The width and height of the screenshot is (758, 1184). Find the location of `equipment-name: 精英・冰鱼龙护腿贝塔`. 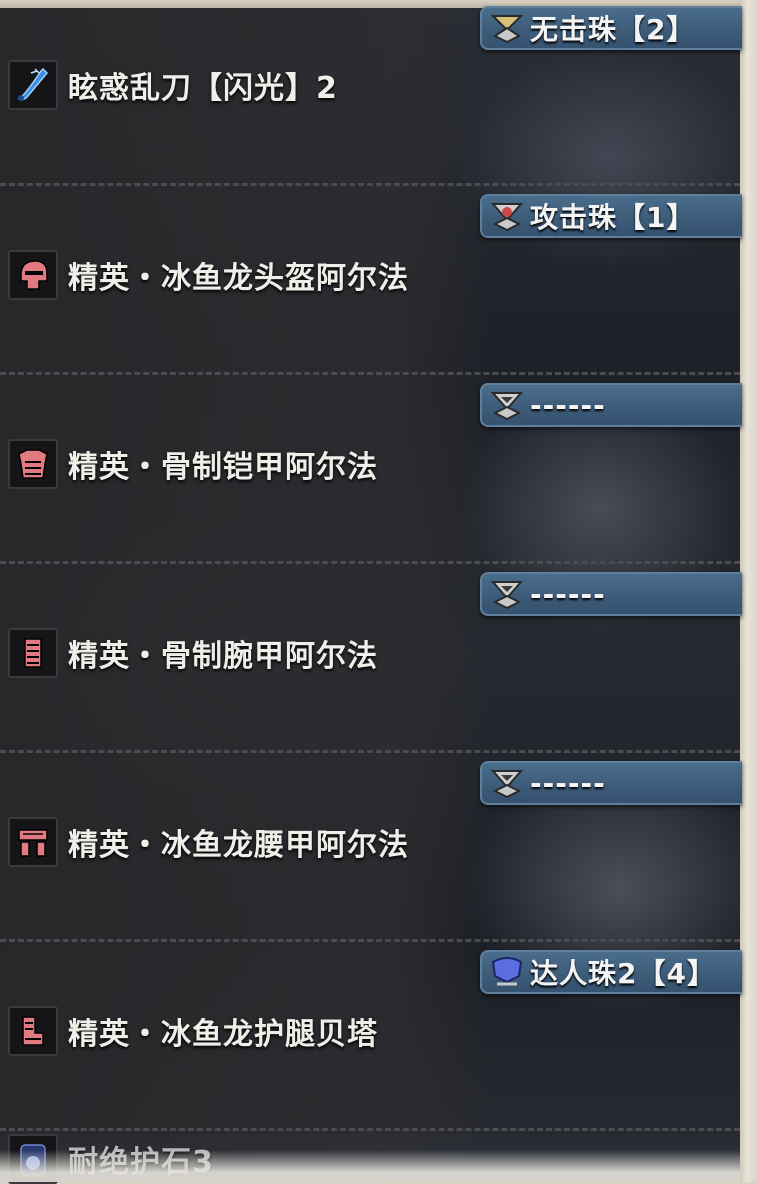

equipment-name: 精英・冰鱼龙护腿贝塔 is located at coordinates (223, 1034).